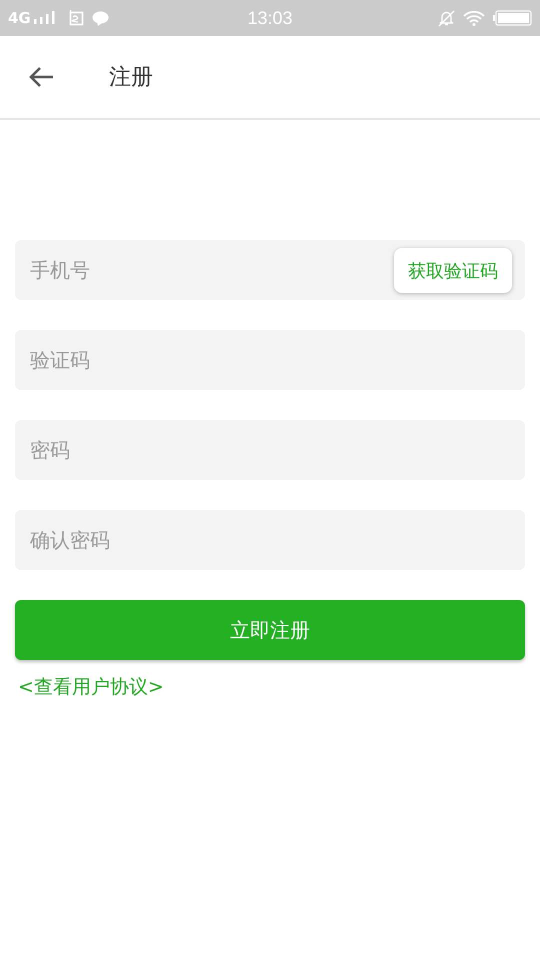 This screenshot has width=540, height=960. I want to click on chat-bubble-icon, so click(100, 18).